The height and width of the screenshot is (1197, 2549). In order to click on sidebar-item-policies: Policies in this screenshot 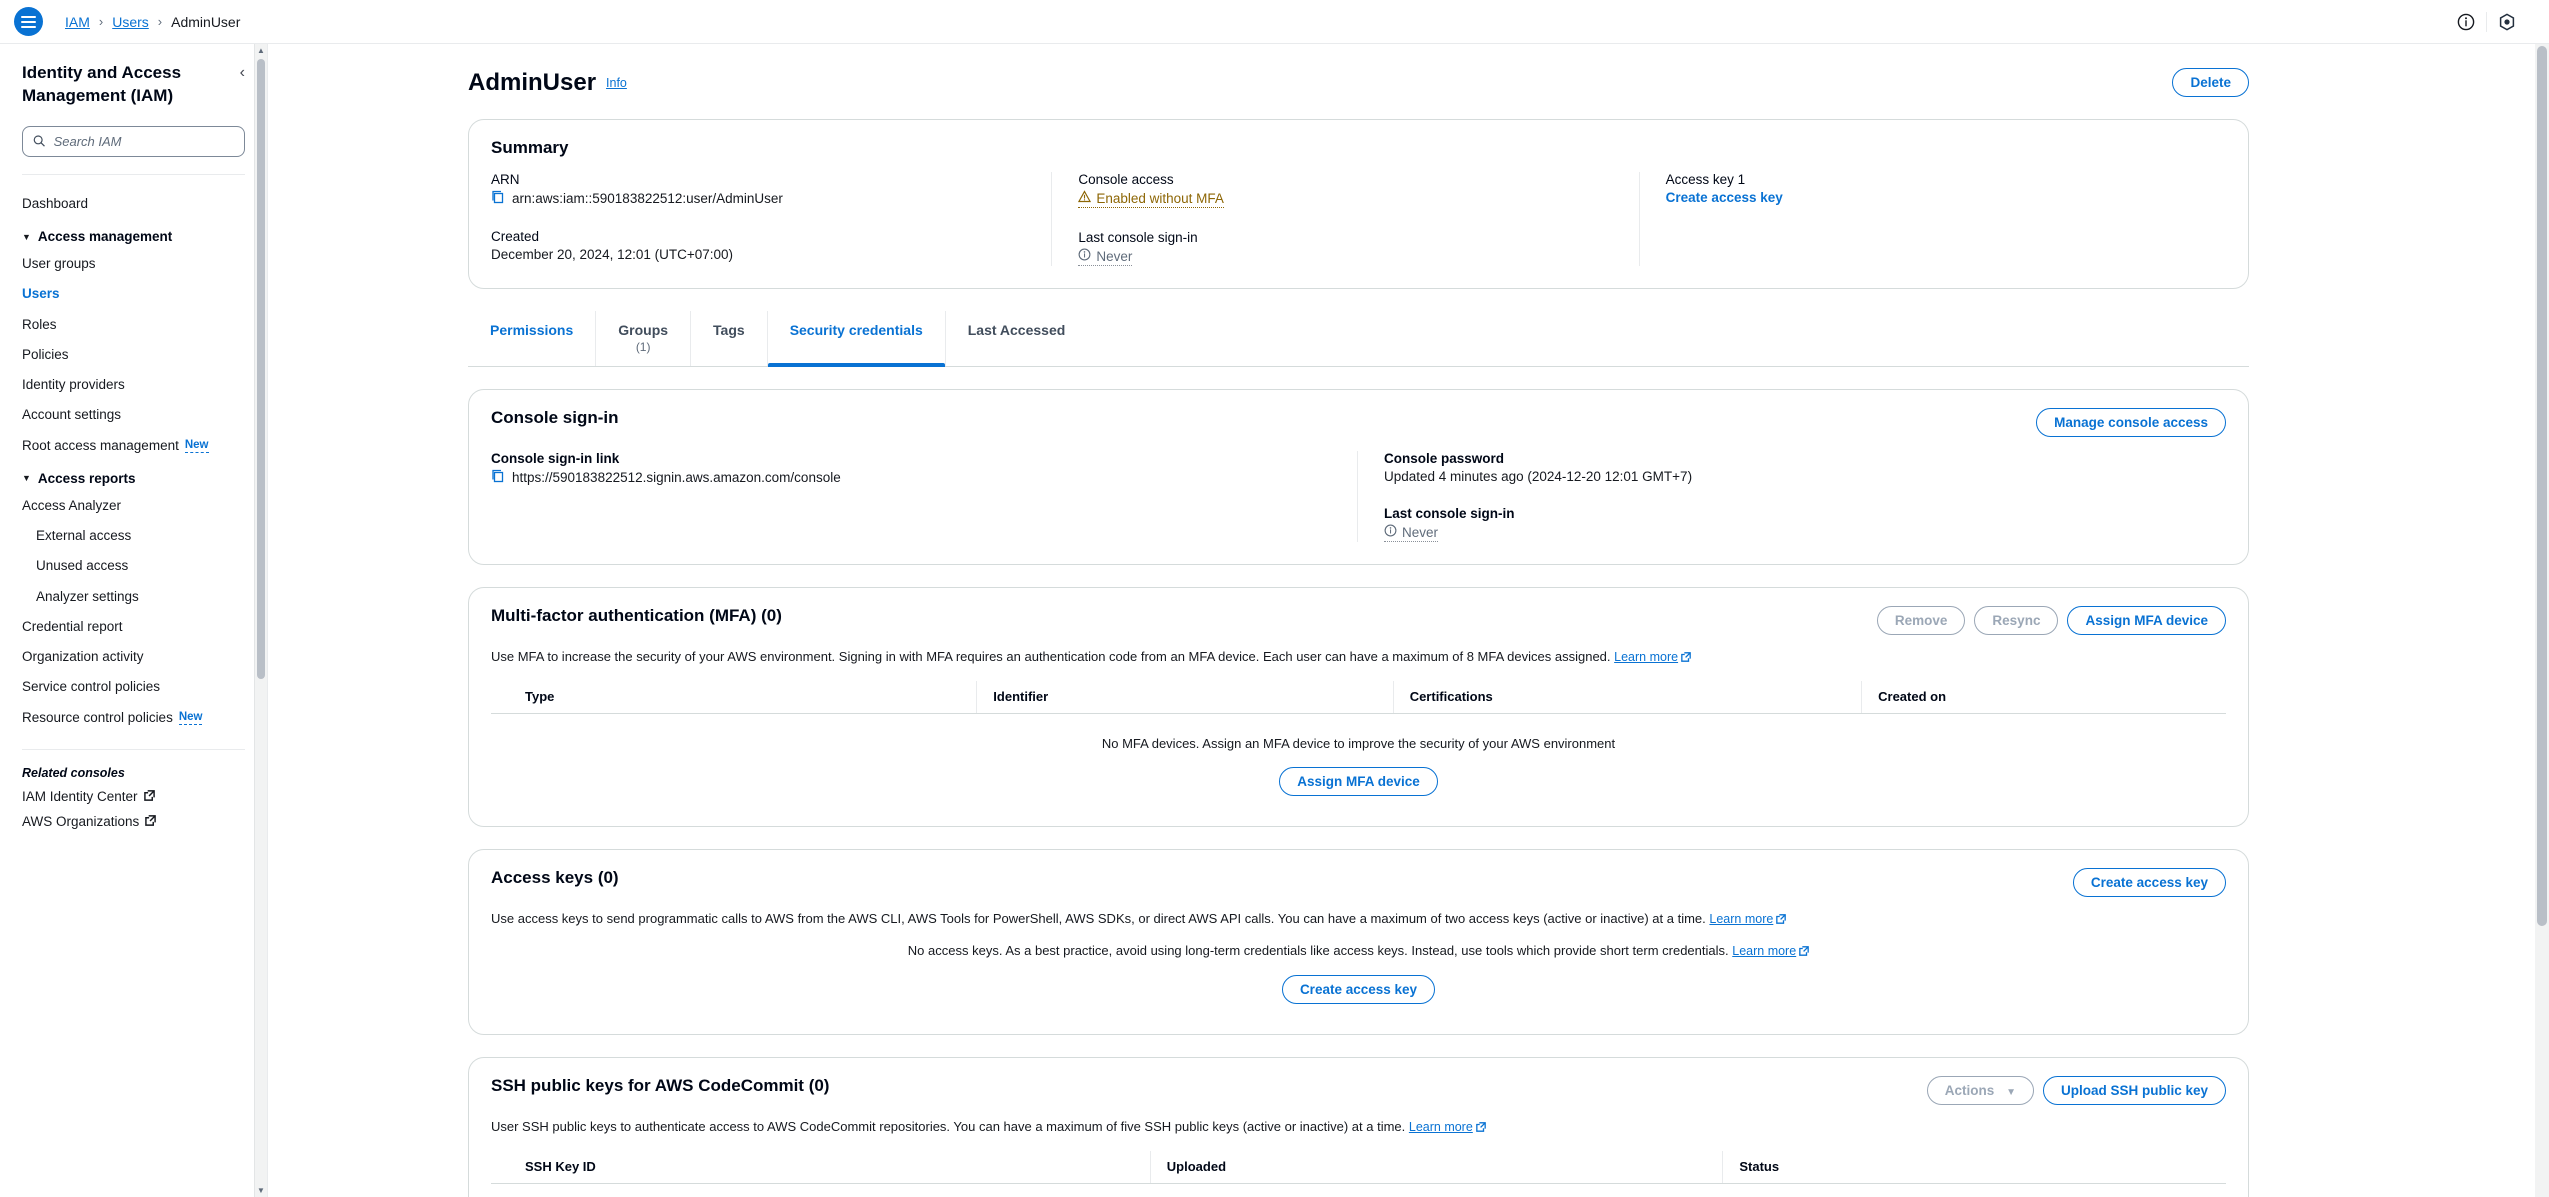, I will do `click(133, 355)`.